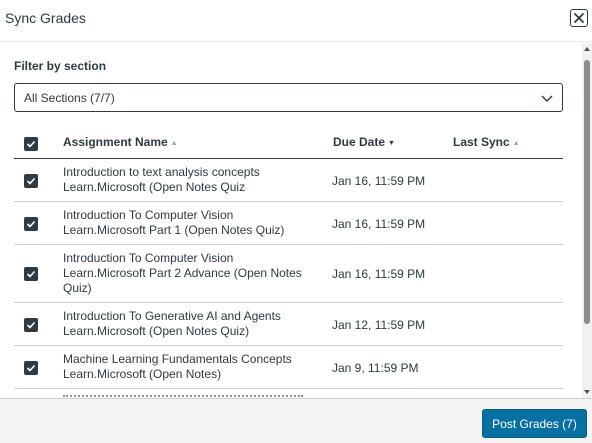 This screenshot has height=443, width=592. I want to click on assignment-name-line: Quiz), so click(77, 288).